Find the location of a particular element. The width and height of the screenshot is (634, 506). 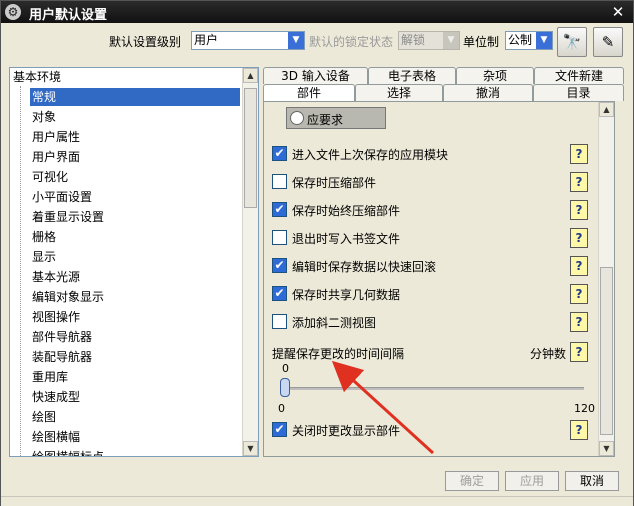

slider-min: 0 is located at coordinates (281, 408).